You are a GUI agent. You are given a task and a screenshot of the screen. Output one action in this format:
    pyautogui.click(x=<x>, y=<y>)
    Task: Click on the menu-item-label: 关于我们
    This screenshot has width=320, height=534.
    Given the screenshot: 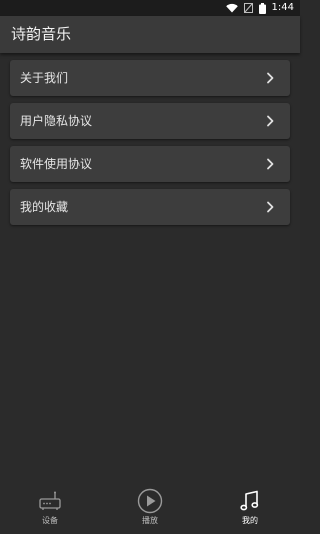 What is the action you would take?
    pyautogui.click(x=44, y=78)
    